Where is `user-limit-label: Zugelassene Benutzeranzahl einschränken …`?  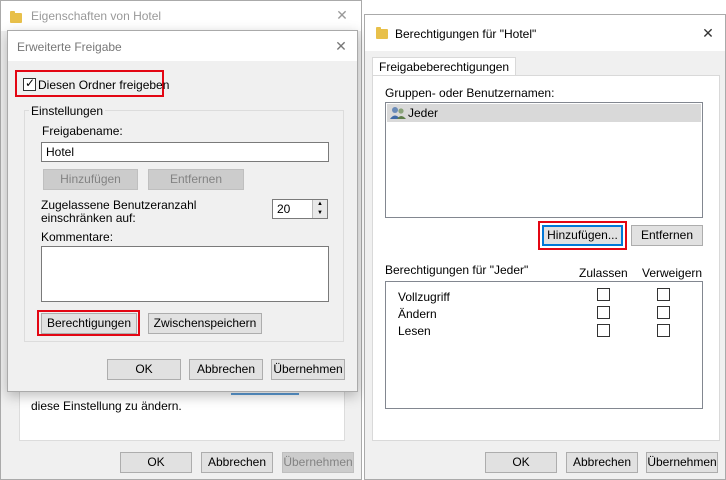
user-limit-label: Zugelassene Benutzeranzahl einschränken … is located at coordinates (119, 211).